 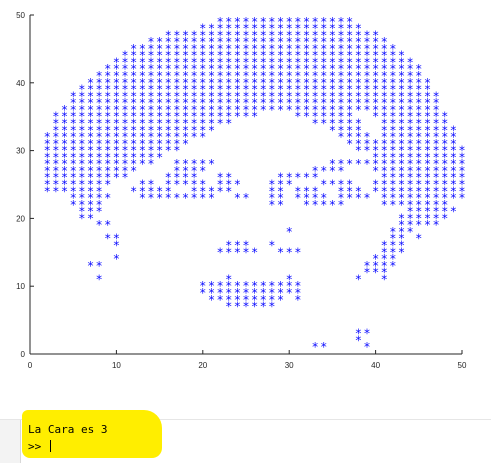 I want to click on command-window: La Cara es 3 >>, so click(x=245, y=436).